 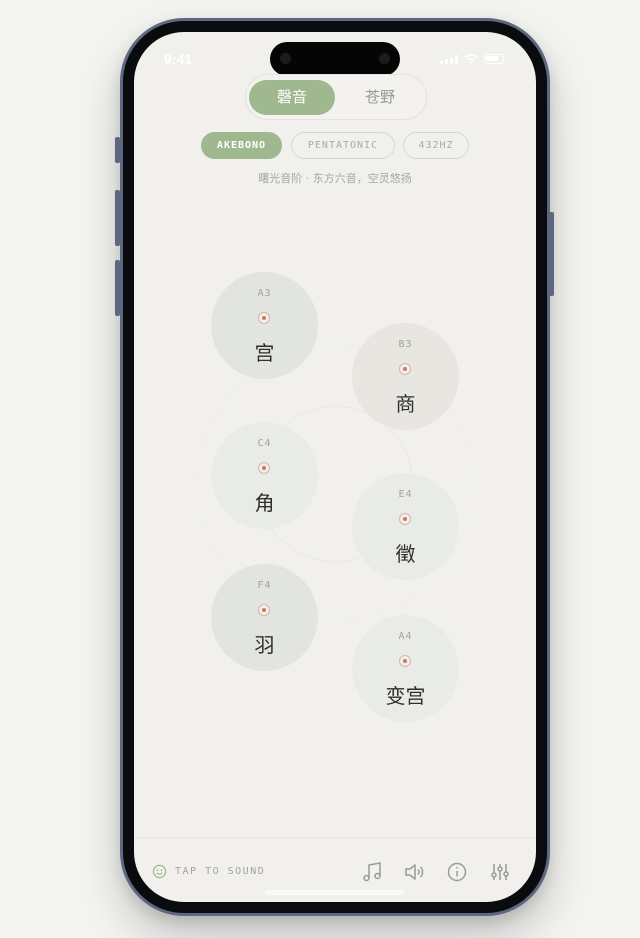 I want to click on power-button, so click(x=551, y=254).